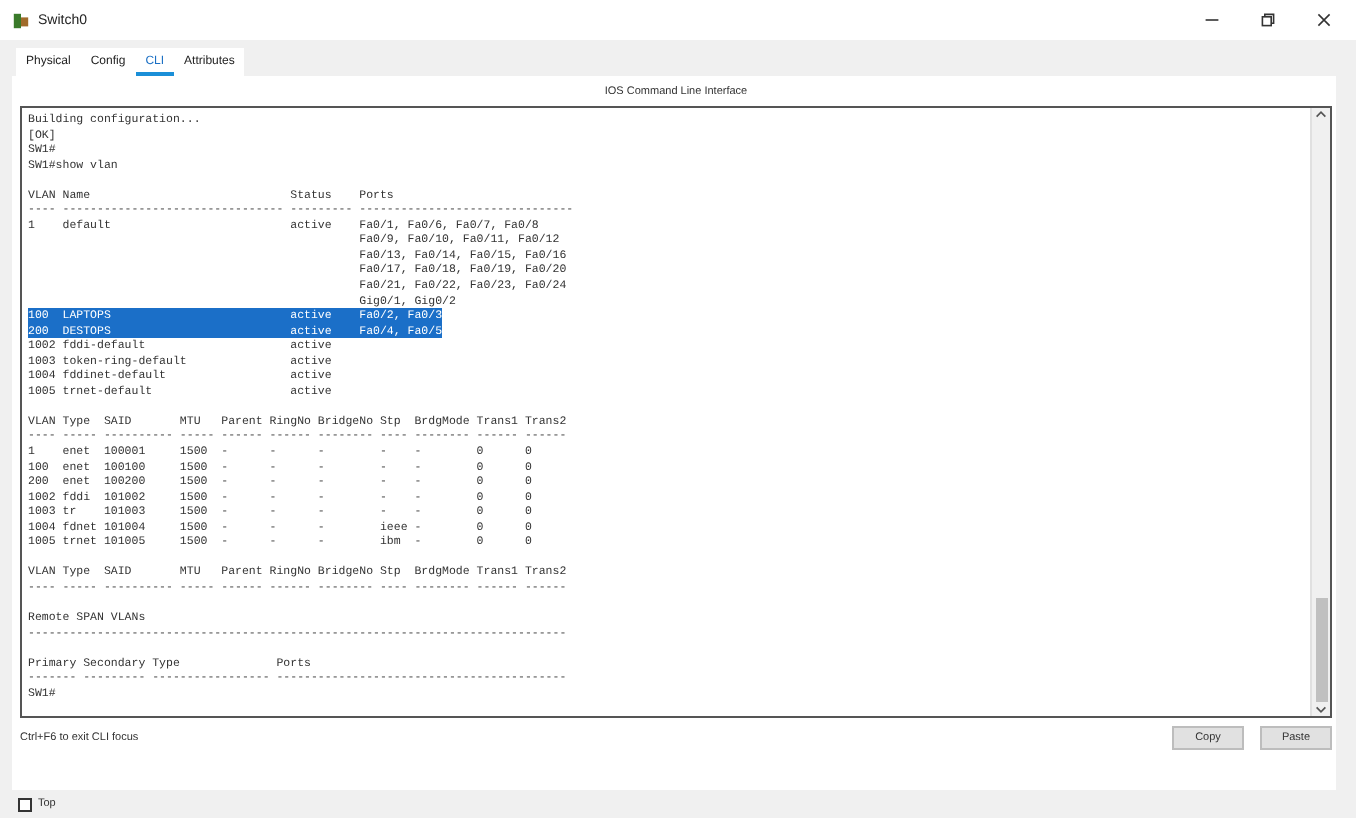  What do you see at coordinates (1268, 20) in the screenshot?
I see `restore-icon` at bounding box center [1268, 20].